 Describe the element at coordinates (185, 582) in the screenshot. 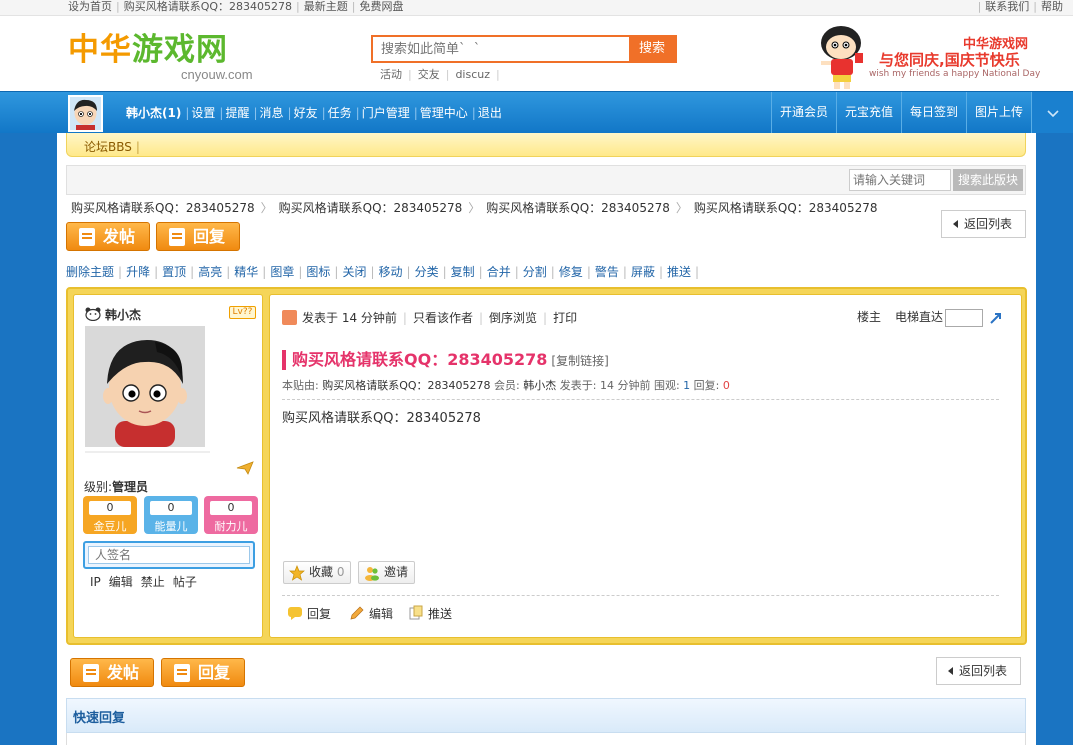

I see `author-posts-link: 帖子` at that location.